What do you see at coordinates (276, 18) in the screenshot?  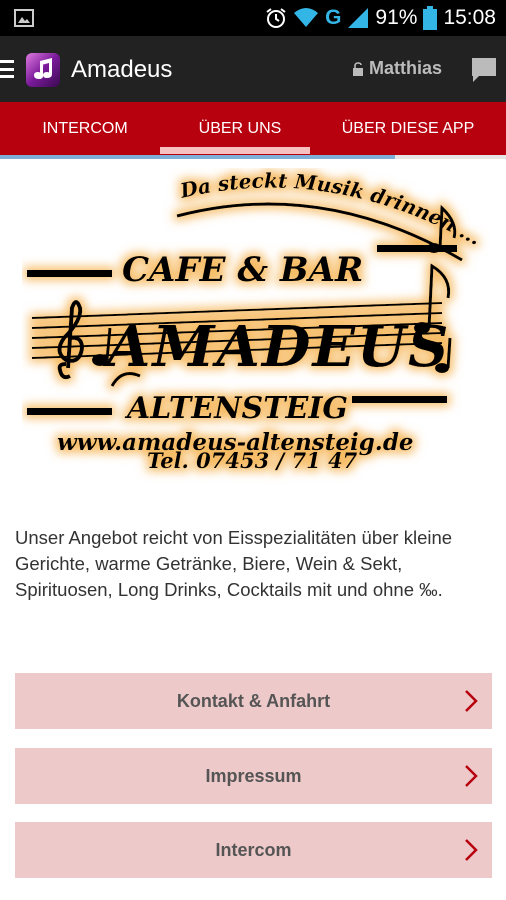 I see `alarm-icon` at bounding box center [276, 18].